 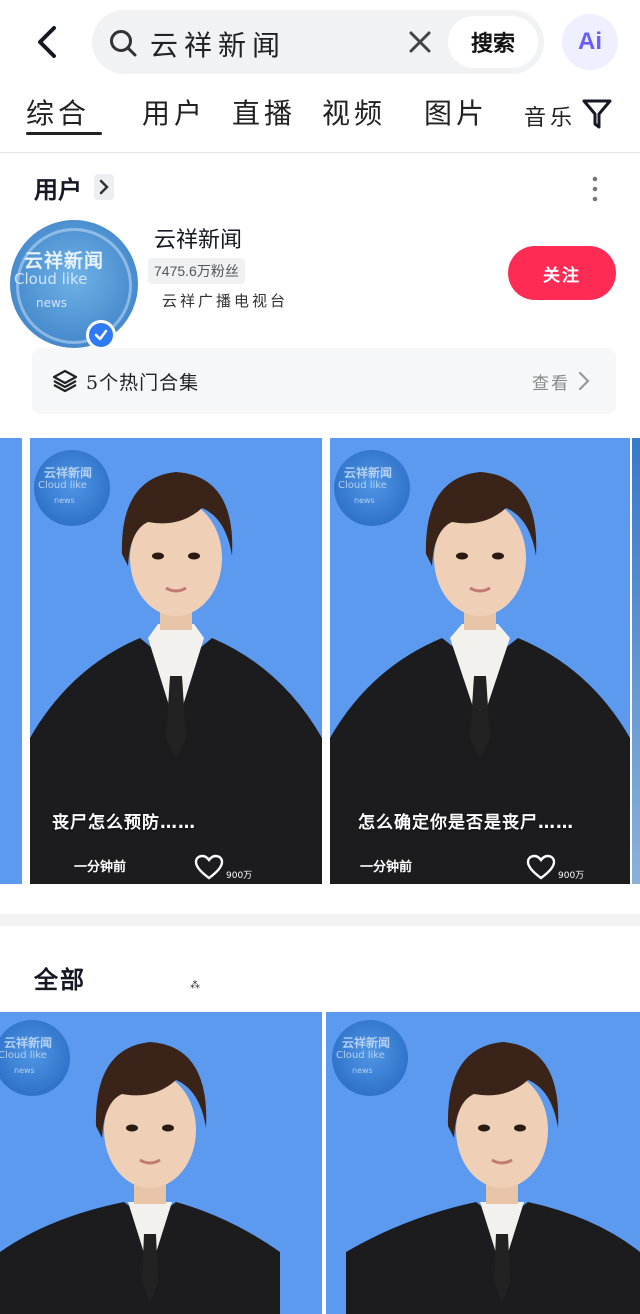 I want to click on small-mark: ⁂, so click(x=195, y=985).